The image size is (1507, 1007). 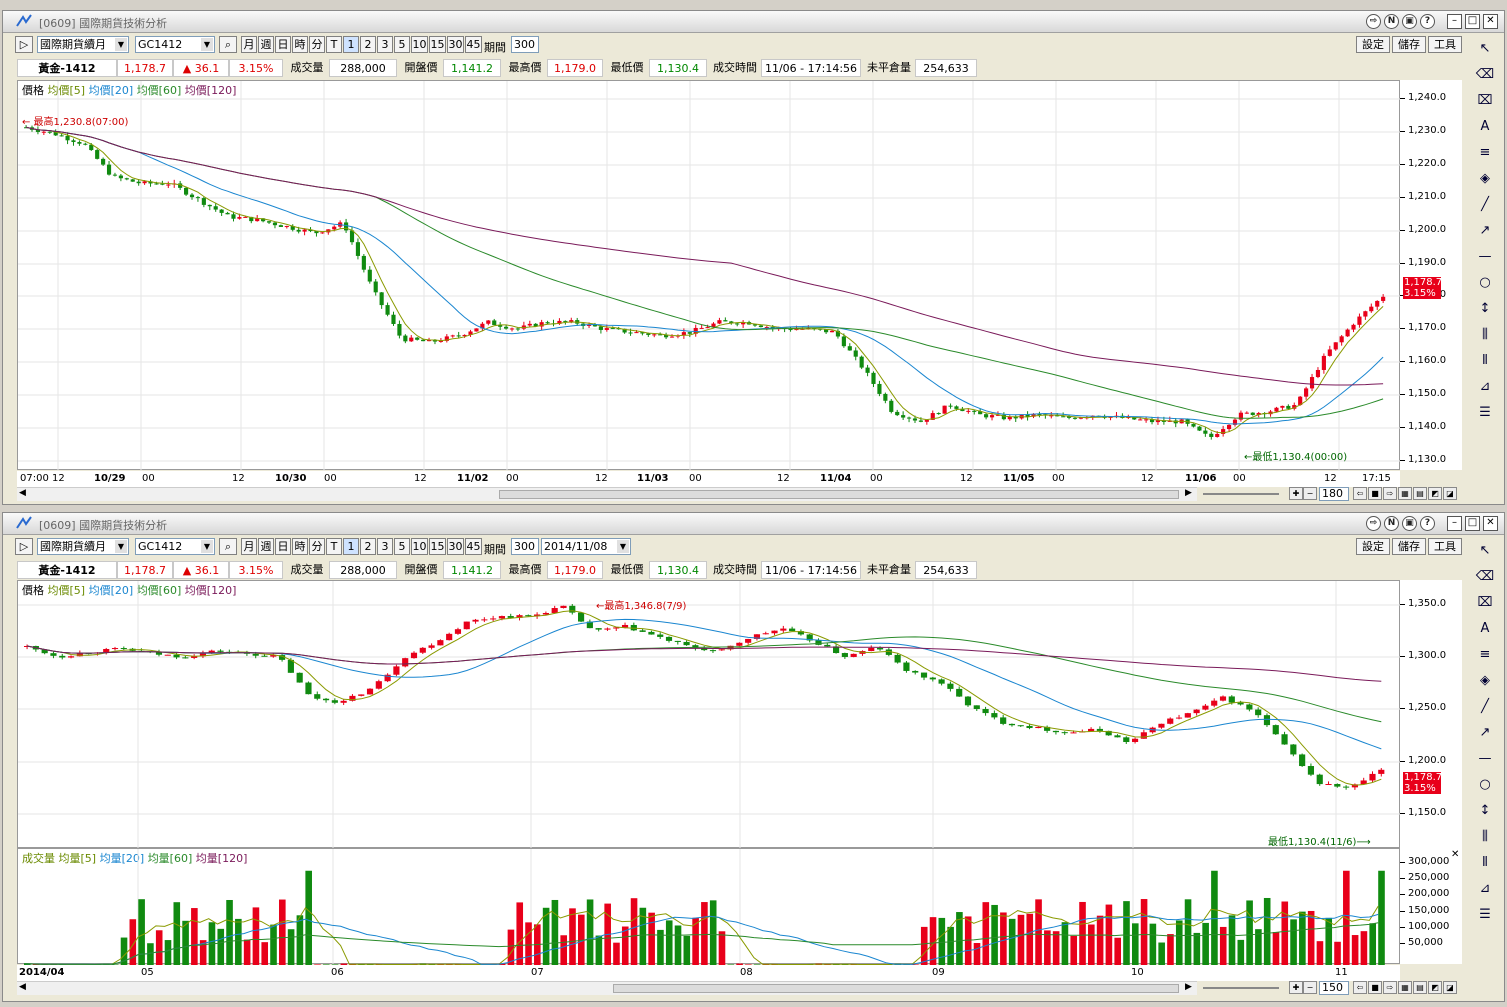 I want to click on eraser-all-icon: ⌧, so click(x=1485, y=603).